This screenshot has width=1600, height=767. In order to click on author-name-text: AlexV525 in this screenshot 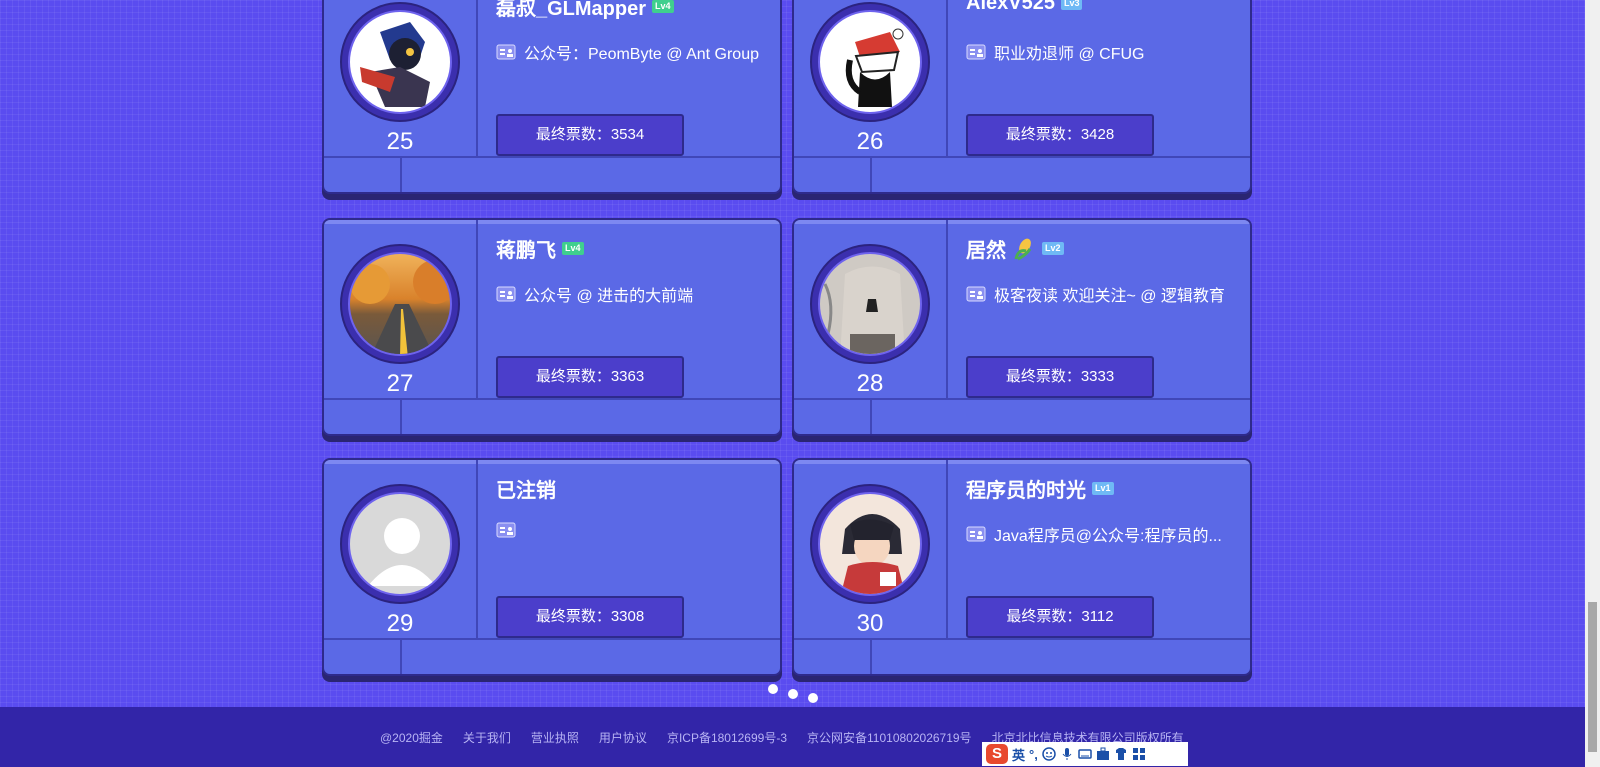, I will do `click(1010, 7)`.